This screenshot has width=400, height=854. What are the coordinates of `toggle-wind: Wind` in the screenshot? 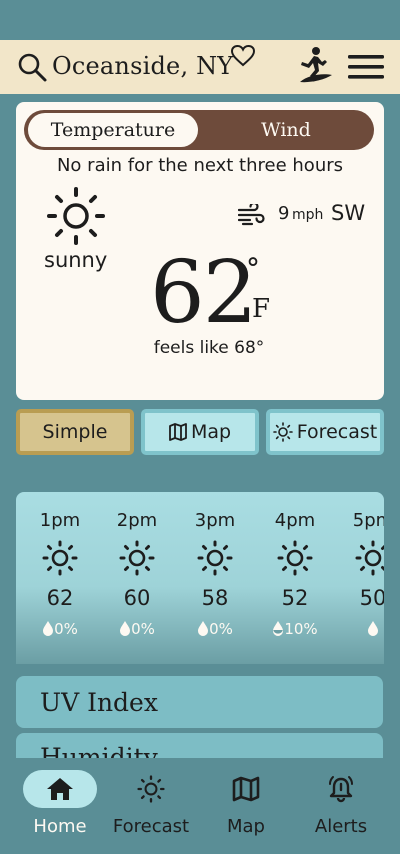 It's located at (286, 130).